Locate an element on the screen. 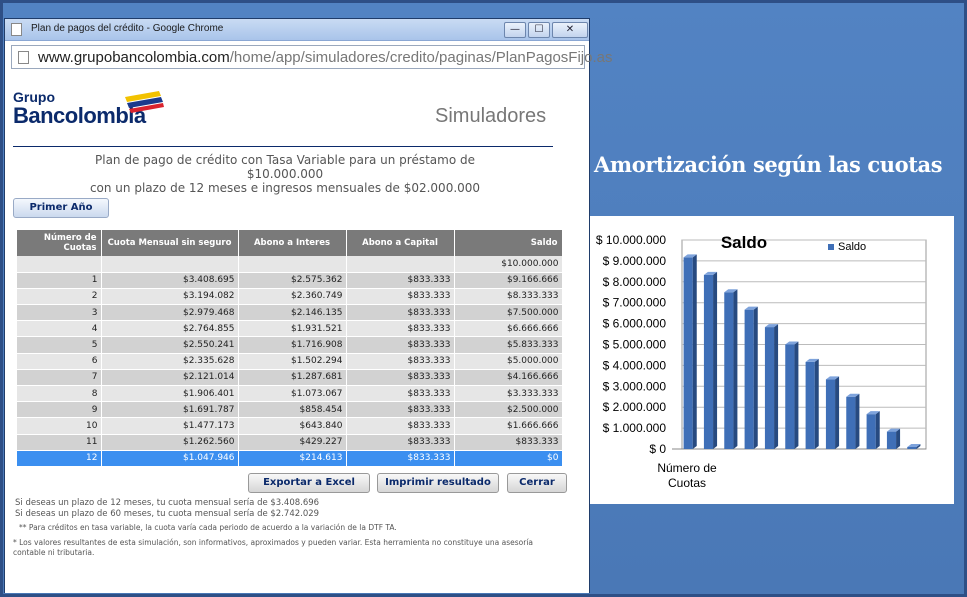  bancolombia-logo-icon is located at coordinates (144, 102).